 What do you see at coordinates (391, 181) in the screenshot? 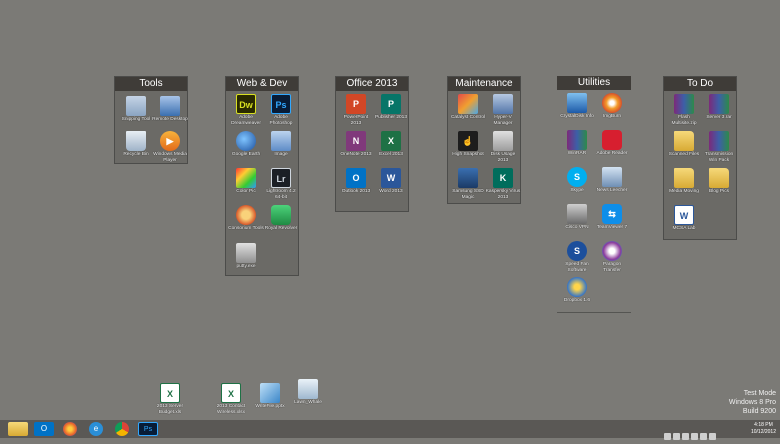
I see `desktop-icon: W Word 2013` at bounding box center [391, 181].